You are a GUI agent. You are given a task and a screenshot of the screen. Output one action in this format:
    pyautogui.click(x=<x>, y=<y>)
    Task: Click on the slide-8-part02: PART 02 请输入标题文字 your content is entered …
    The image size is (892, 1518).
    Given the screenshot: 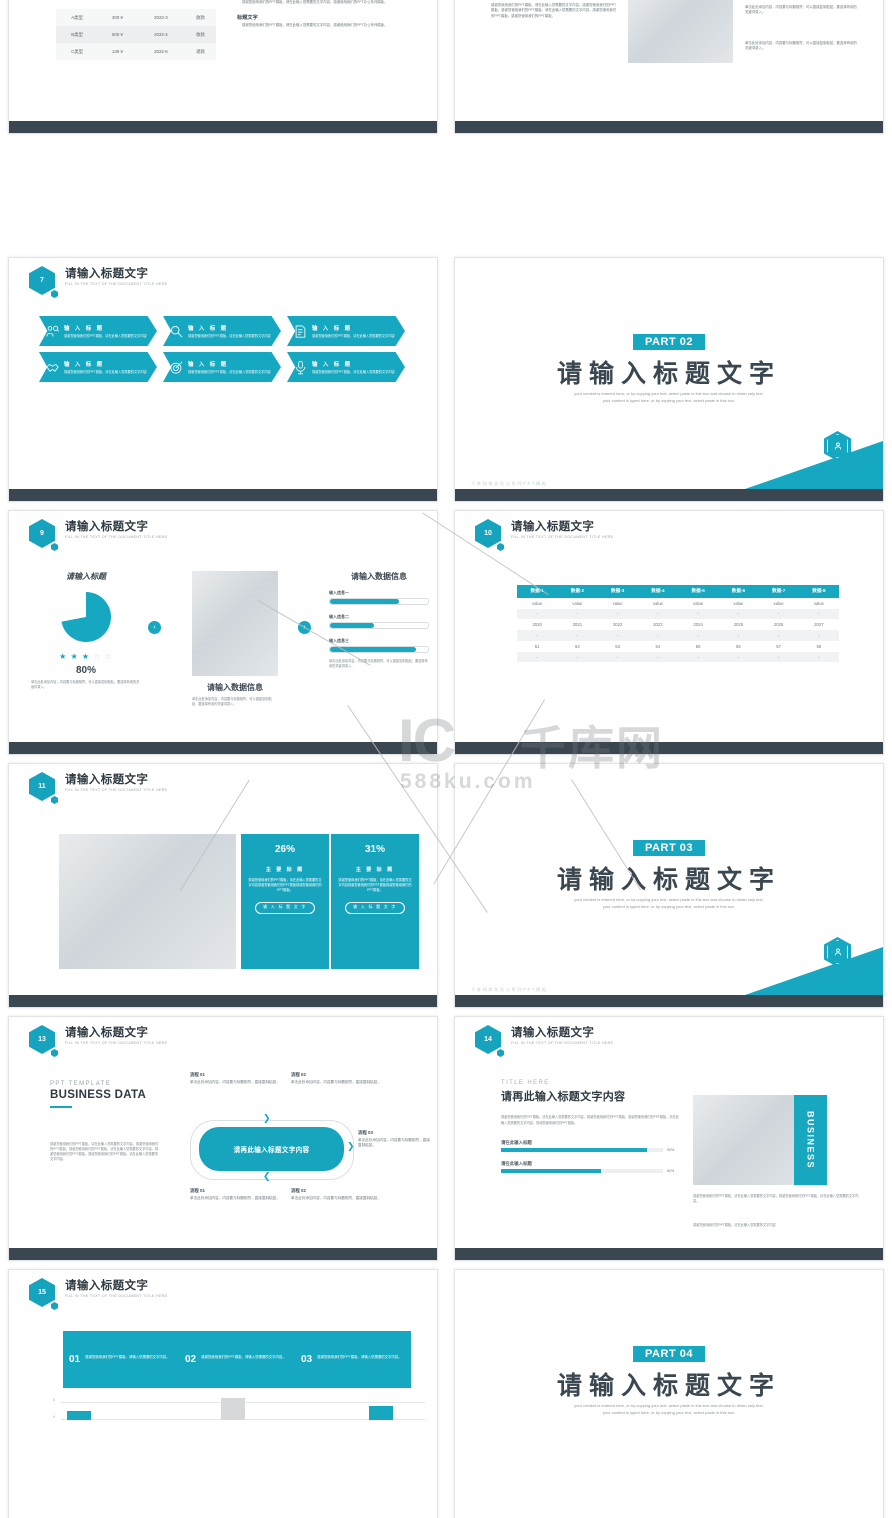 What is the action you would take?
    pyautogui.click(x=669, y=379)
    